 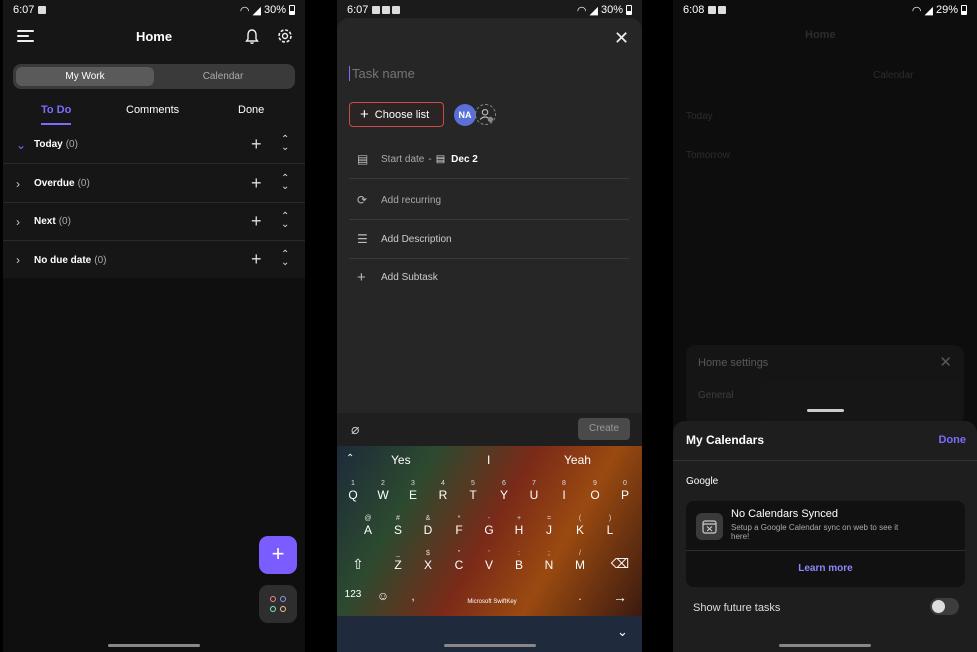 What do you see at coordinates (469, 73) in the screenshot?
I see `task-name-input` at bounding box center [469, 73].